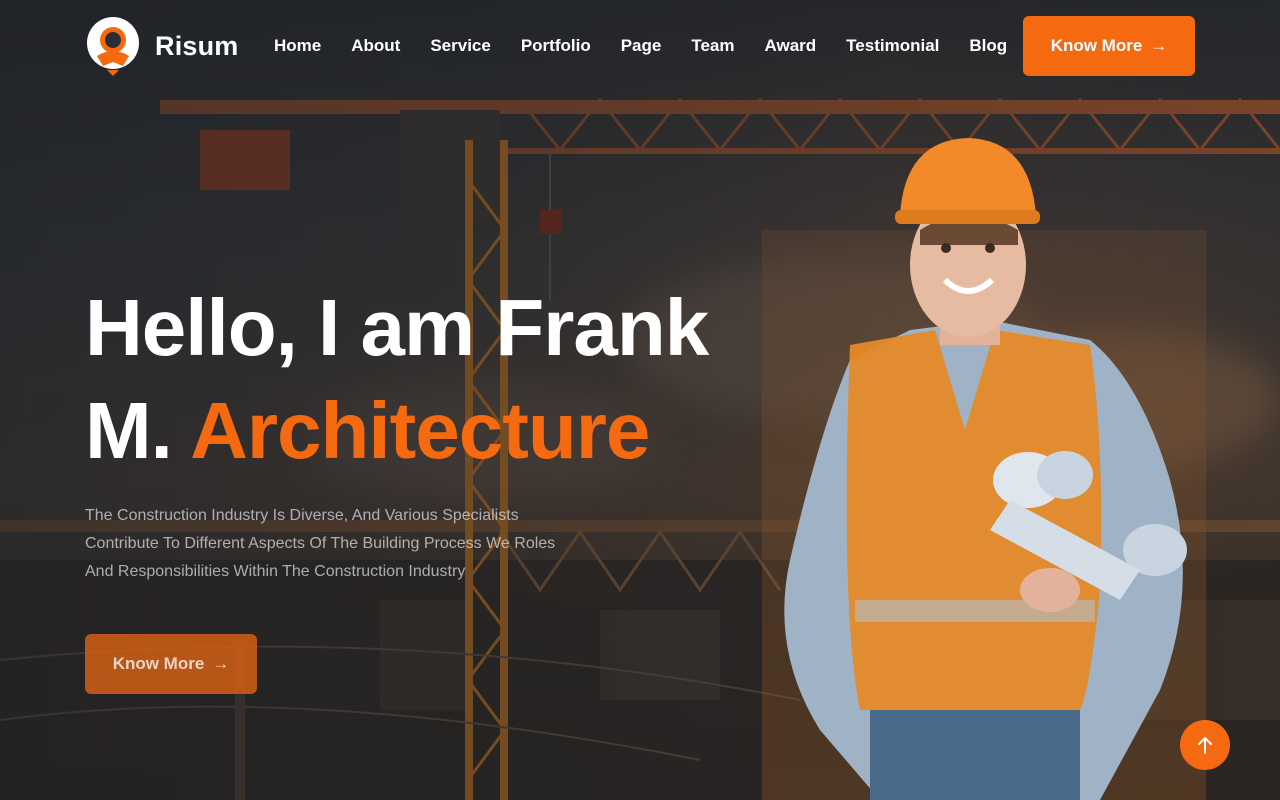  Describe the element at coordinates (1096, 45) in the screenshot. I see `header-know-more-label: Know More` at that location.